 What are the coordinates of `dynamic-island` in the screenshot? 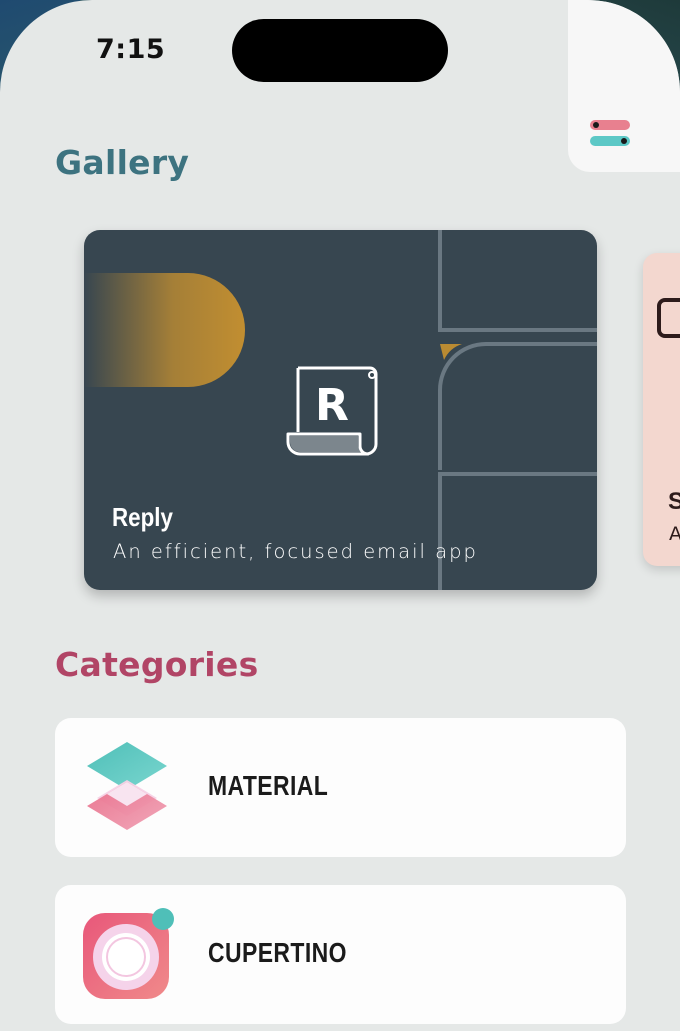 It's located at (340, 50).